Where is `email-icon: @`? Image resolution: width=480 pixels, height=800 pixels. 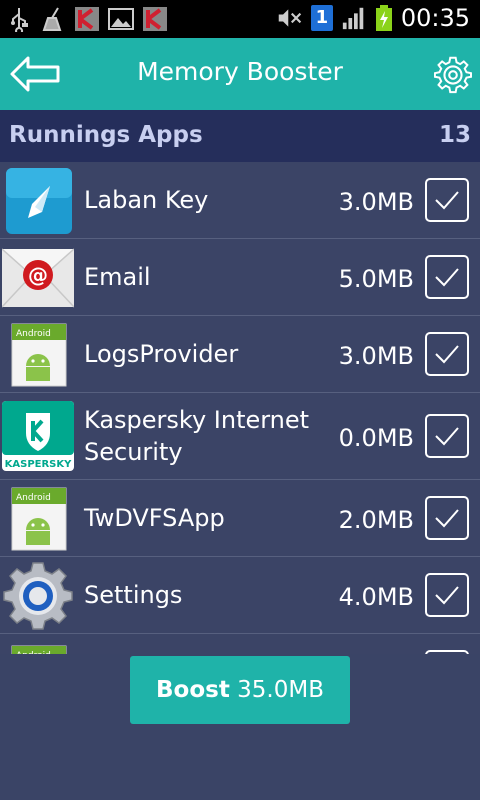 email-icon: @ is located at coordinates (38, 278).